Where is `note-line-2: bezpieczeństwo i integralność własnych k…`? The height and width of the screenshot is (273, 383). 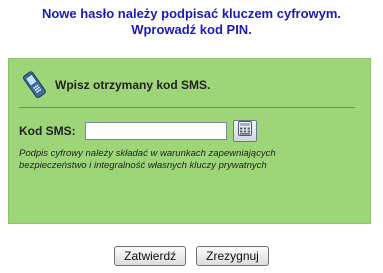 note-line-2: bezpieczeństwo i integralność własnych k… is located at coordinates (143, 165).